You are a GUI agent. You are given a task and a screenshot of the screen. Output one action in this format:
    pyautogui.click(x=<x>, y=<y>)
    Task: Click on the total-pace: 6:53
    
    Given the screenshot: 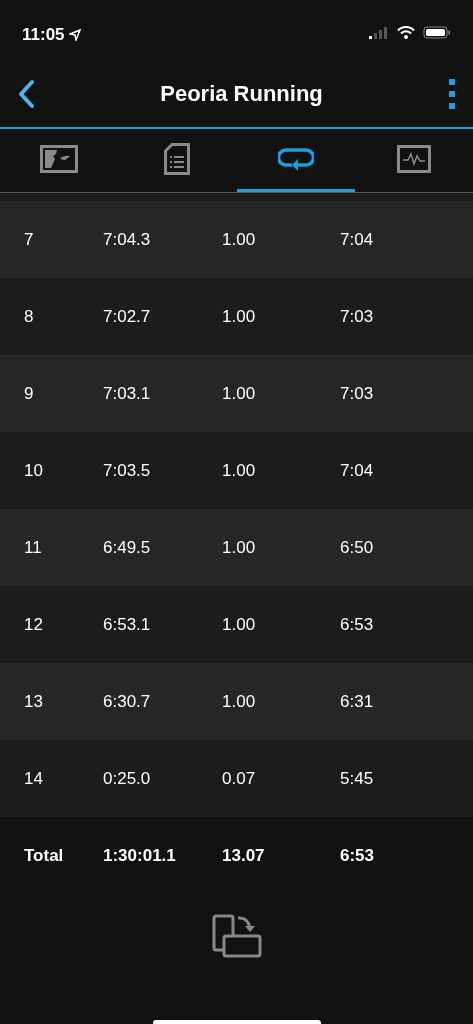 What is the action you would take?
    pyautogui.click(x=357, y=855)
    